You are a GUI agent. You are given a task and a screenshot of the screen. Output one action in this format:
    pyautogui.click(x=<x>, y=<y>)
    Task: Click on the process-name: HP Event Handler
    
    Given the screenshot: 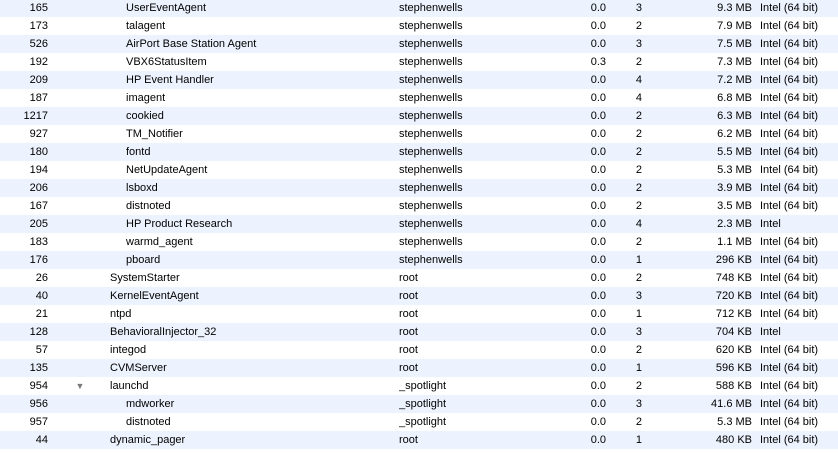 What is the action you would take?
    pyautogui.click(x=170, y=80)
    